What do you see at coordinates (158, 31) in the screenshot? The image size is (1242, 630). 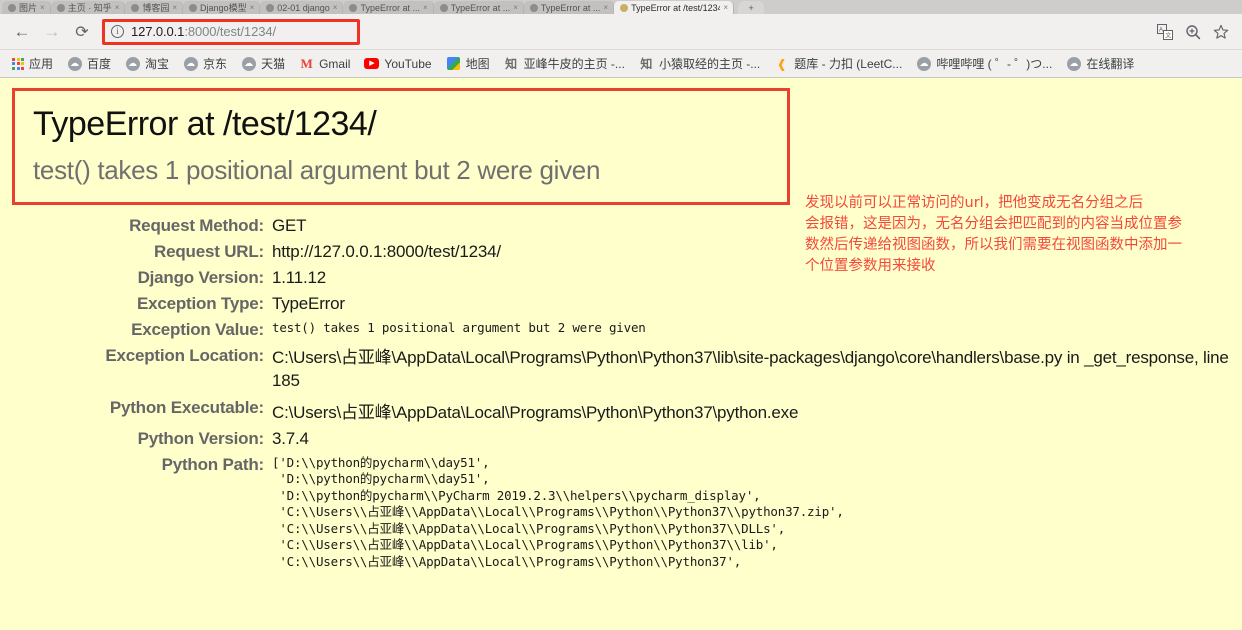 I see `url-host: 127.0.0.1` at bounding box center [158, 31].